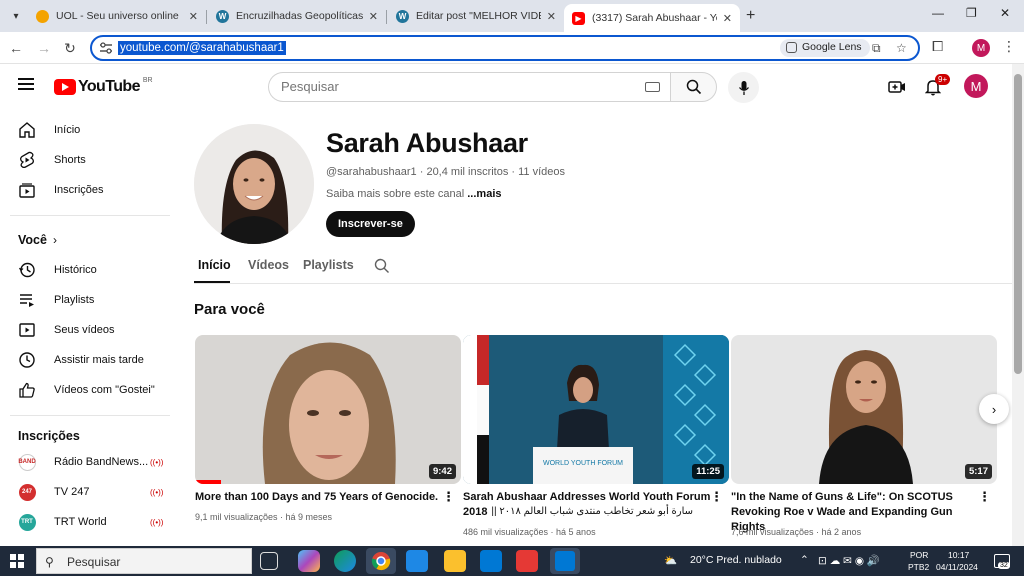  What do you see at coordinates (491, 561) in the screenshot?
I see `outlook-icon` at bounding box center [491, 561].